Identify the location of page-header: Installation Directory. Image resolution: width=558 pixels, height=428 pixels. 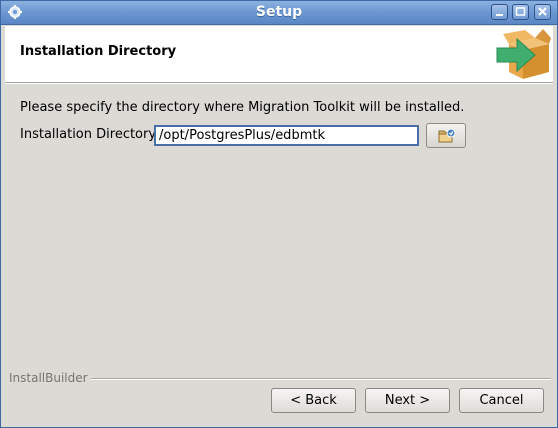
(279, 54).